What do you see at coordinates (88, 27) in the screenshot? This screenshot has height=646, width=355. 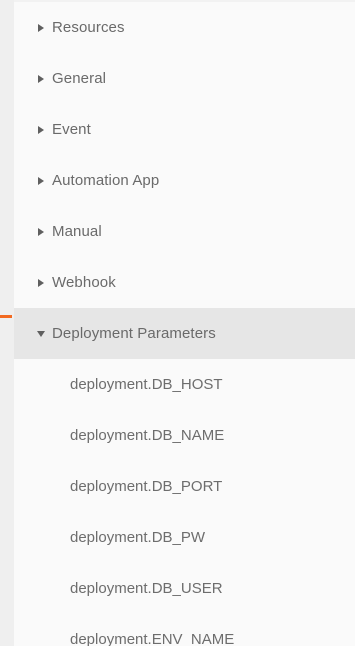 I see `tree-item-label: Resources` at bounding box center [88, 27].